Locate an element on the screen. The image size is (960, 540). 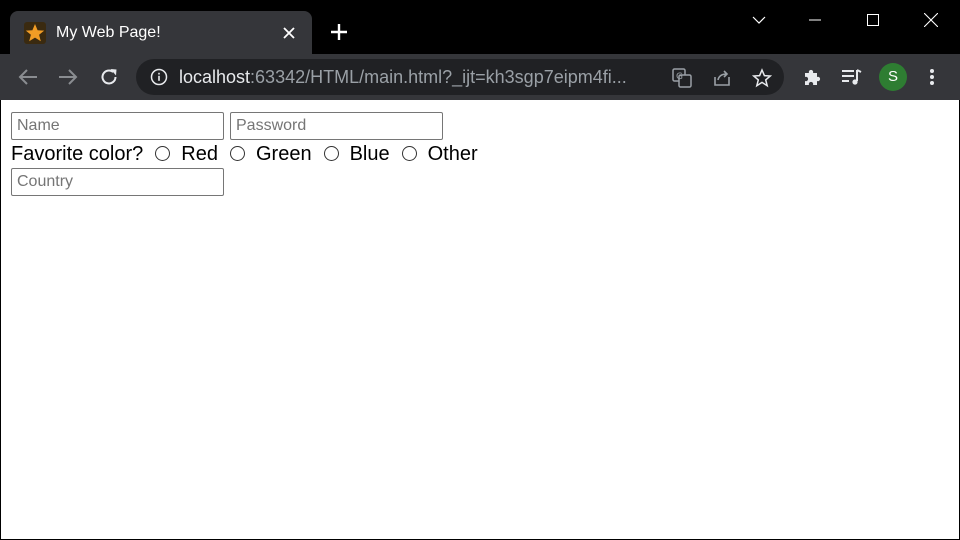
tab-title: My Web Page! is located at coordinates (108, 32).